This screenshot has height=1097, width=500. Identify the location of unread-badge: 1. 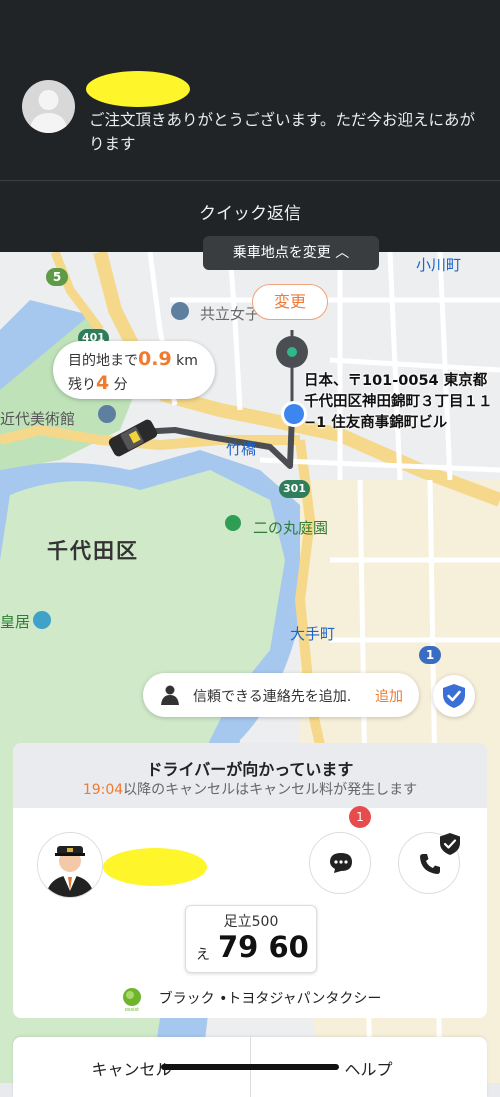
(360, 817).